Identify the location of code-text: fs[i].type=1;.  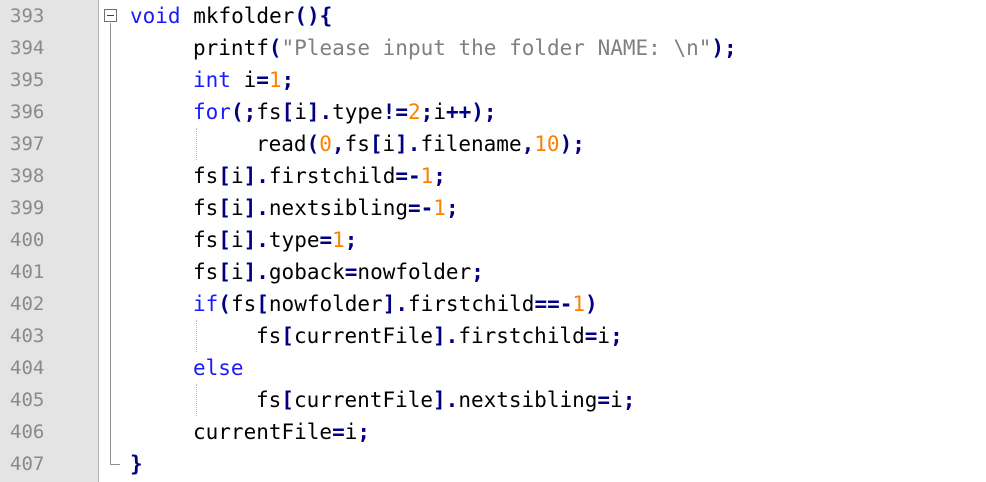
(275, 240).